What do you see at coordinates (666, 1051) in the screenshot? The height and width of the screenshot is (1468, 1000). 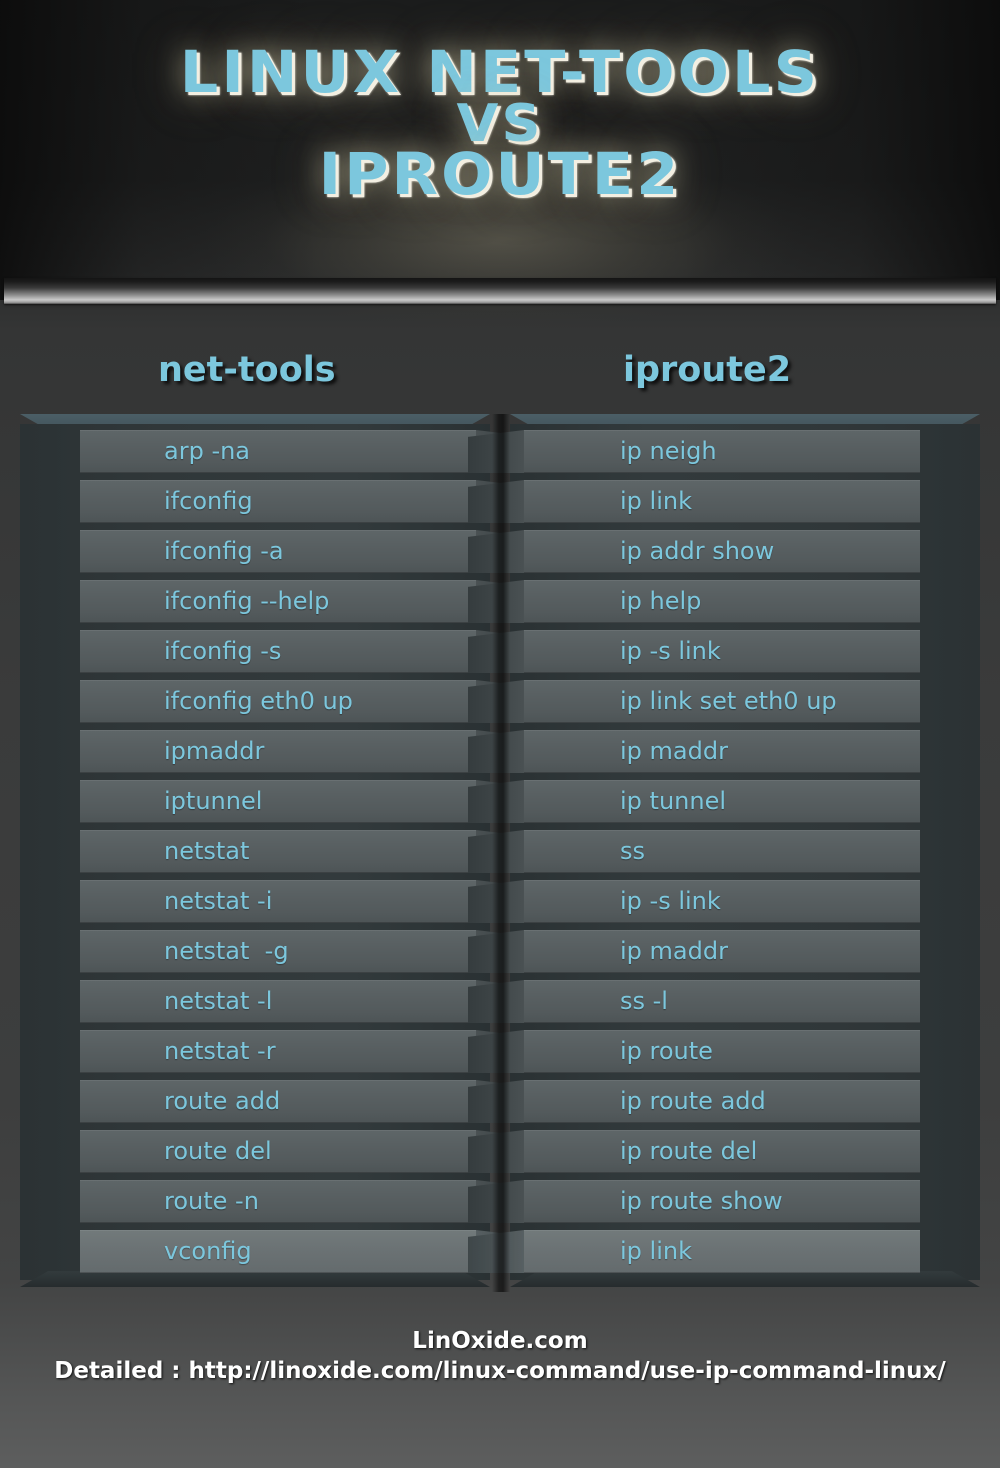 I see `command-label: ip route` at bounding box center [666, 1051].